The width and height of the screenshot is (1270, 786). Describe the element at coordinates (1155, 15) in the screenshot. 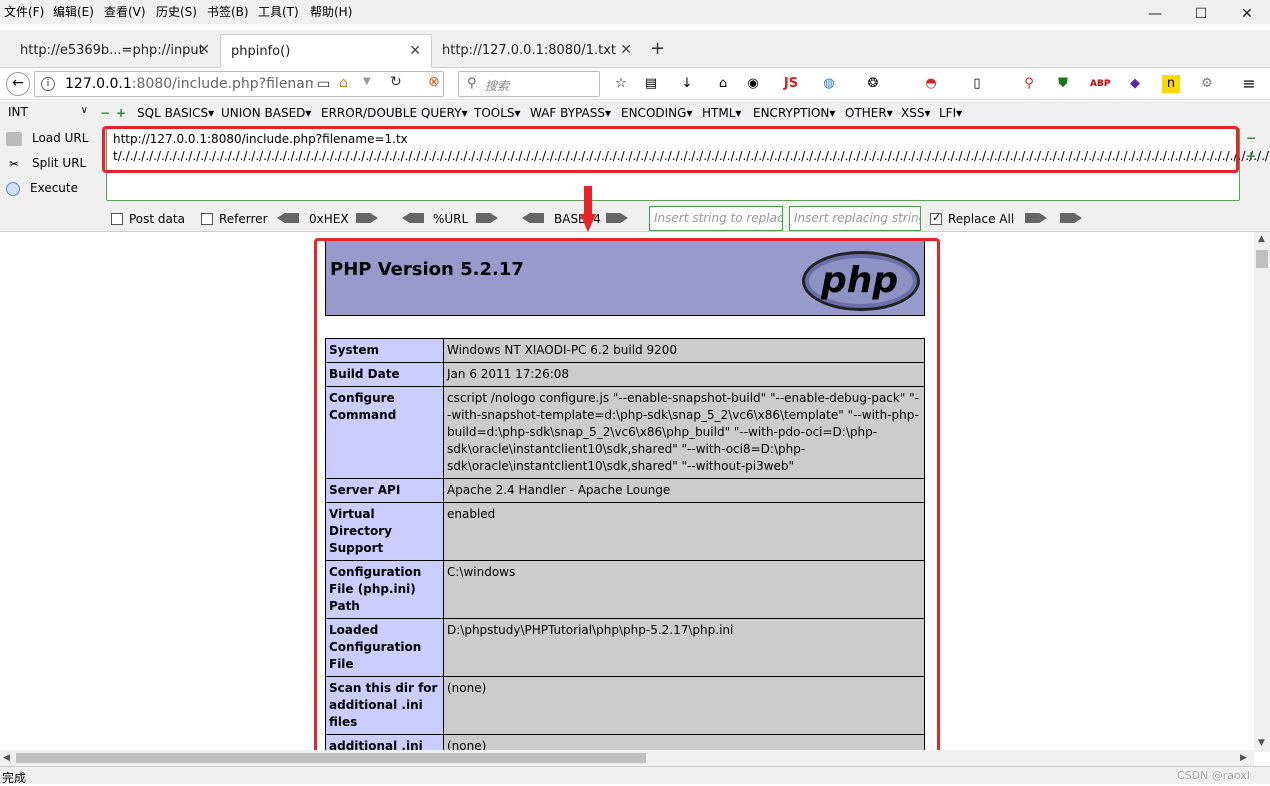

I see `minimize-button: —` at that location.